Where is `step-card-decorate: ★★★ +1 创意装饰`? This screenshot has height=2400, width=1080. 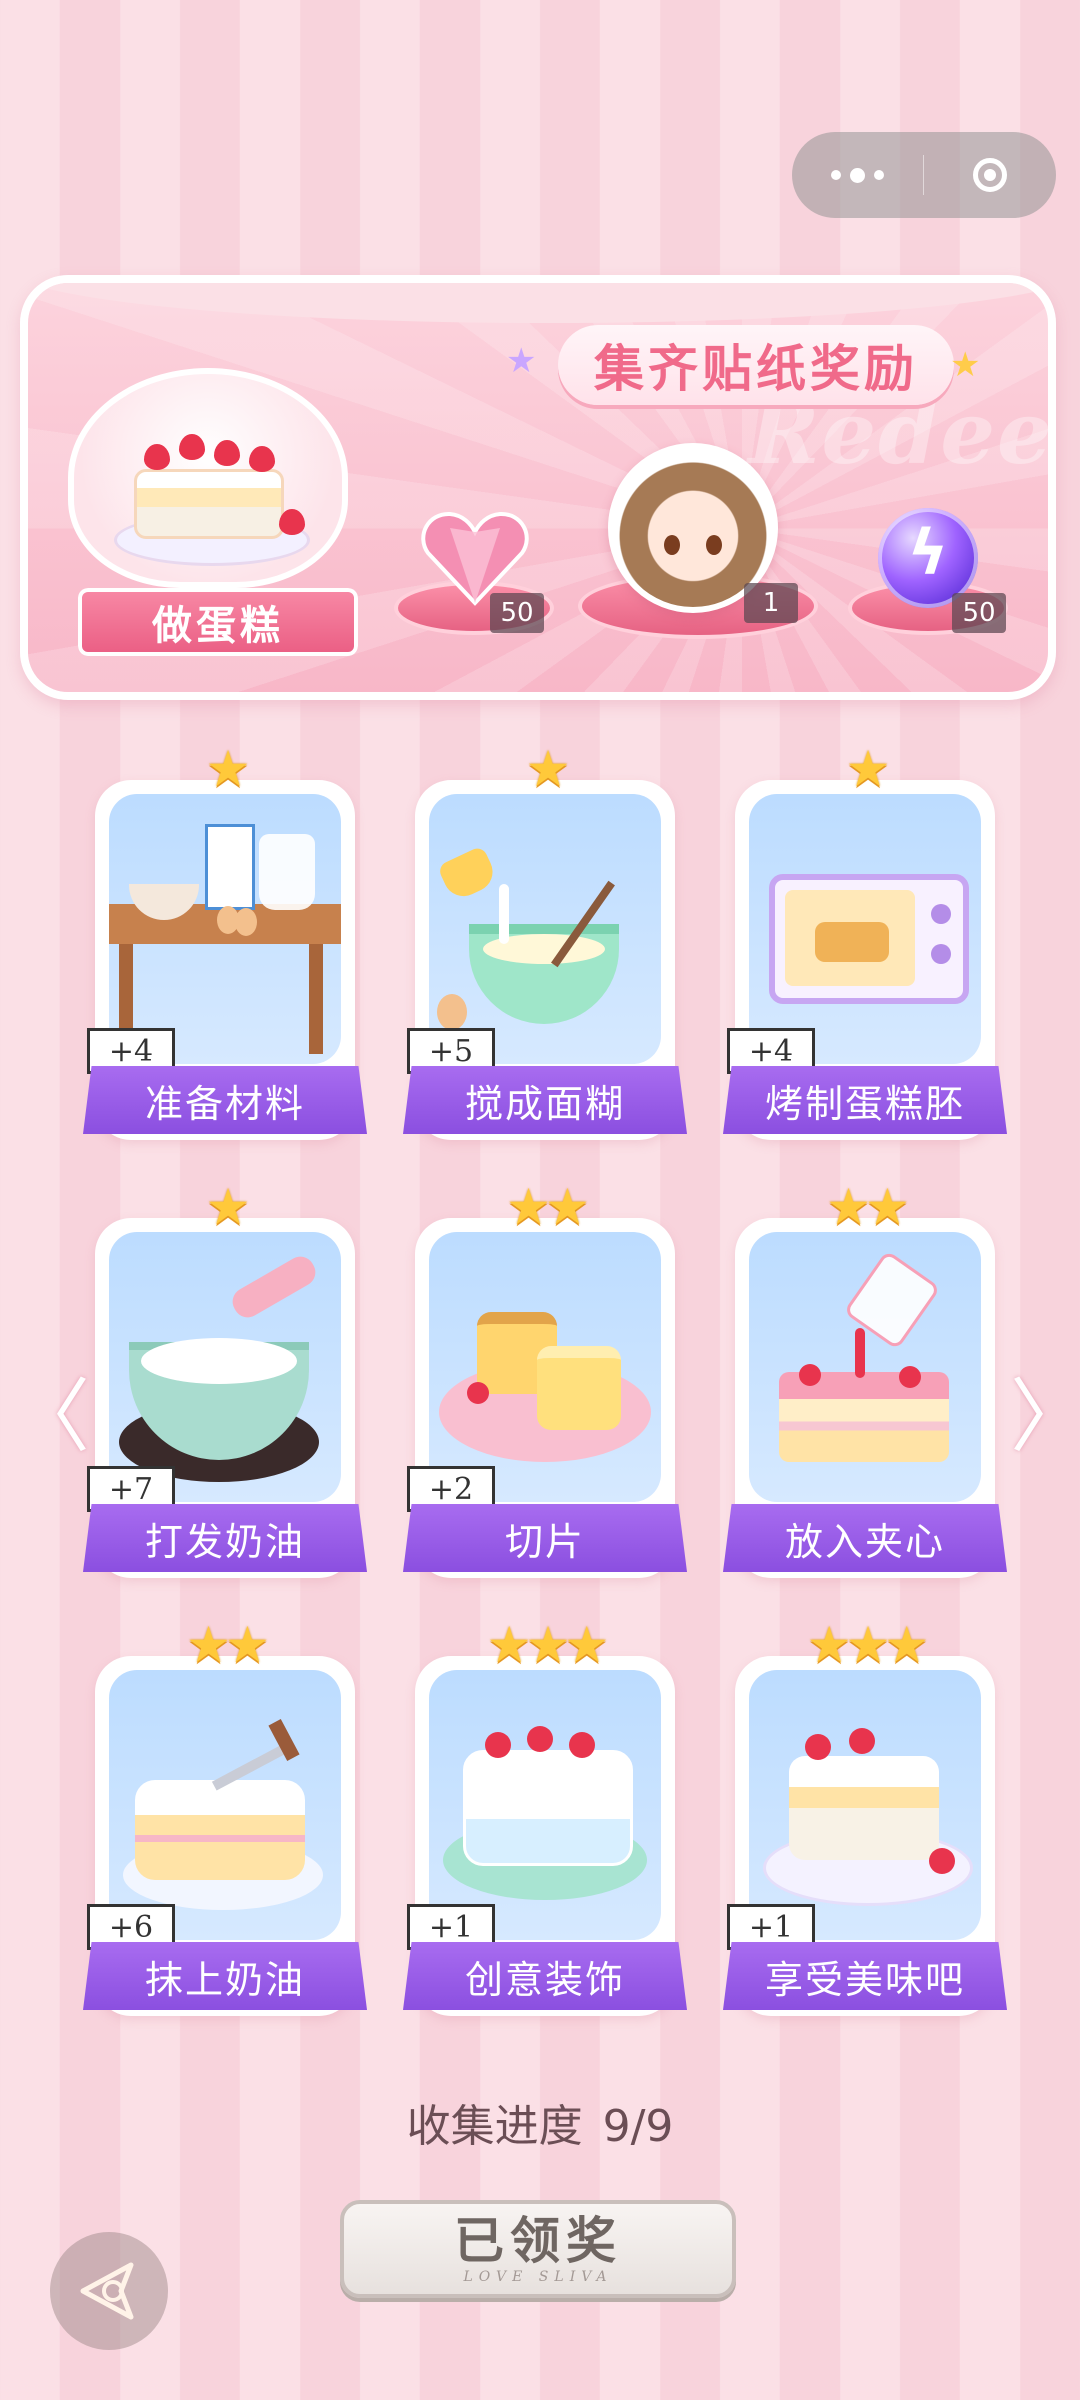 step-card-decorate: ★★★ +1 创意装饰 is located at coordinates (545, 1816).